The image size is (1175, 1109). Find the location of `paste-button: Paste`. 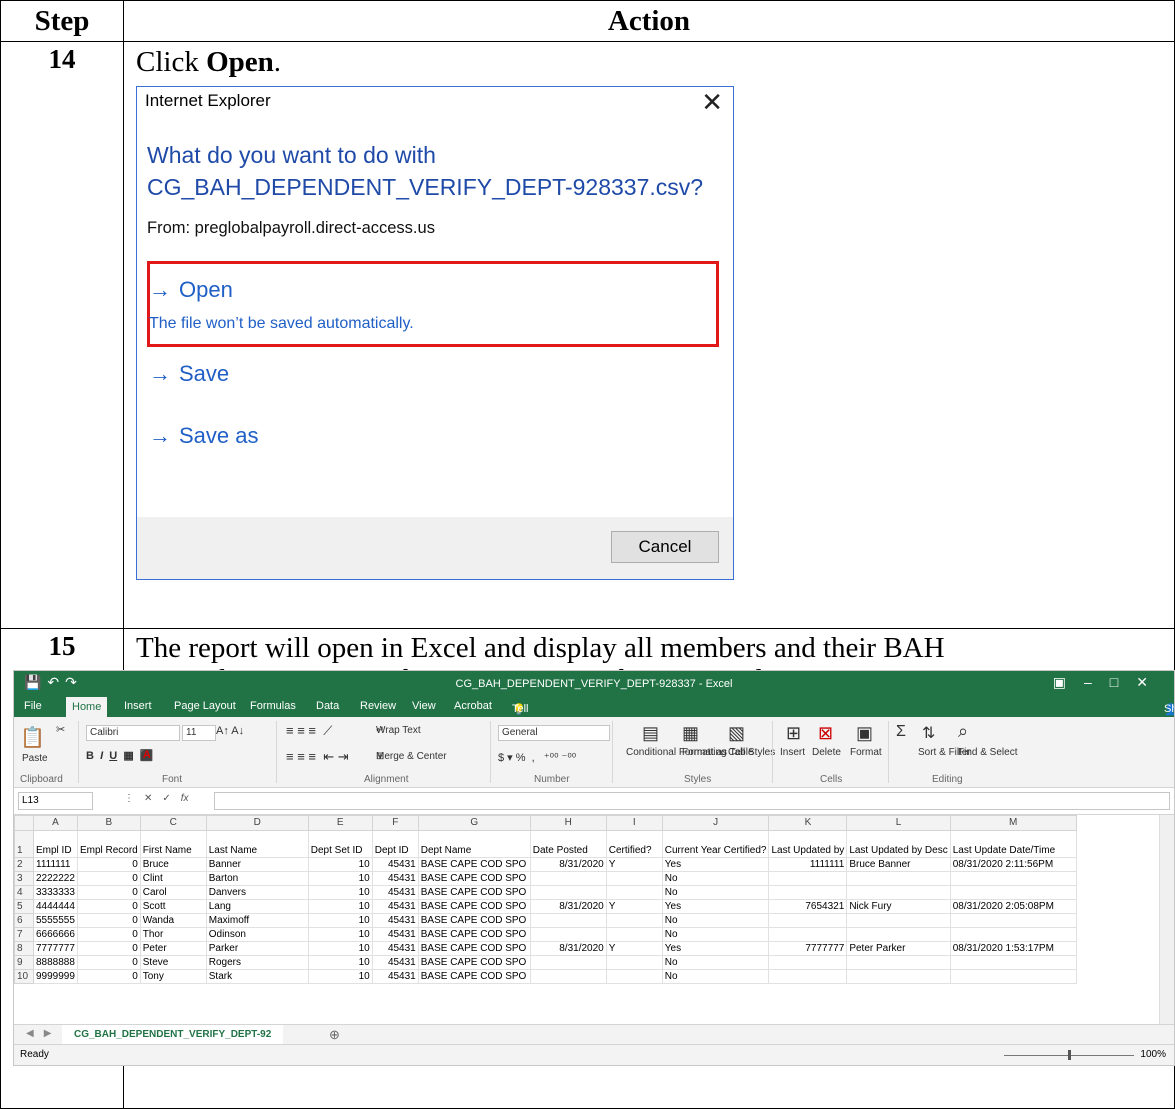

paste-button: Paste is located at coordinates (35, 758).